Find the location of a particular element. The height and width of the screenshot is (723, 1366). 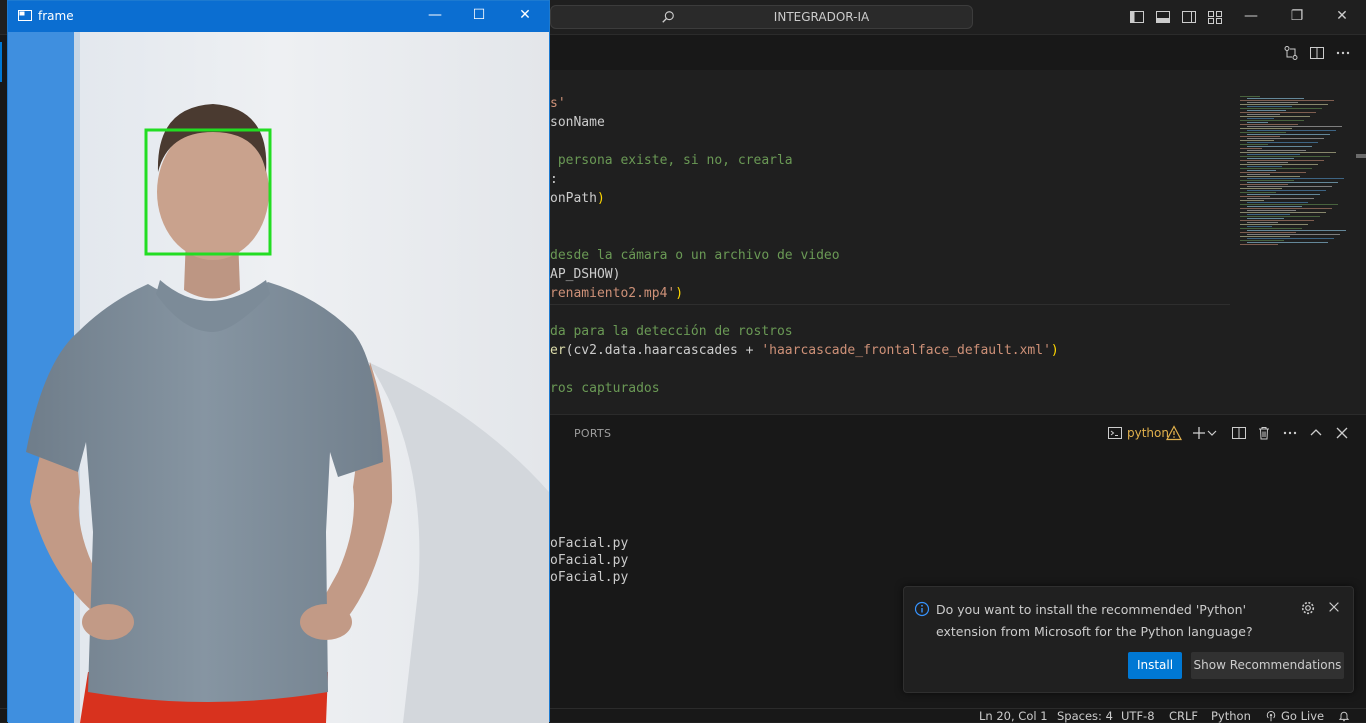

code-line: ros capturados is located at coordinates (605, 388).